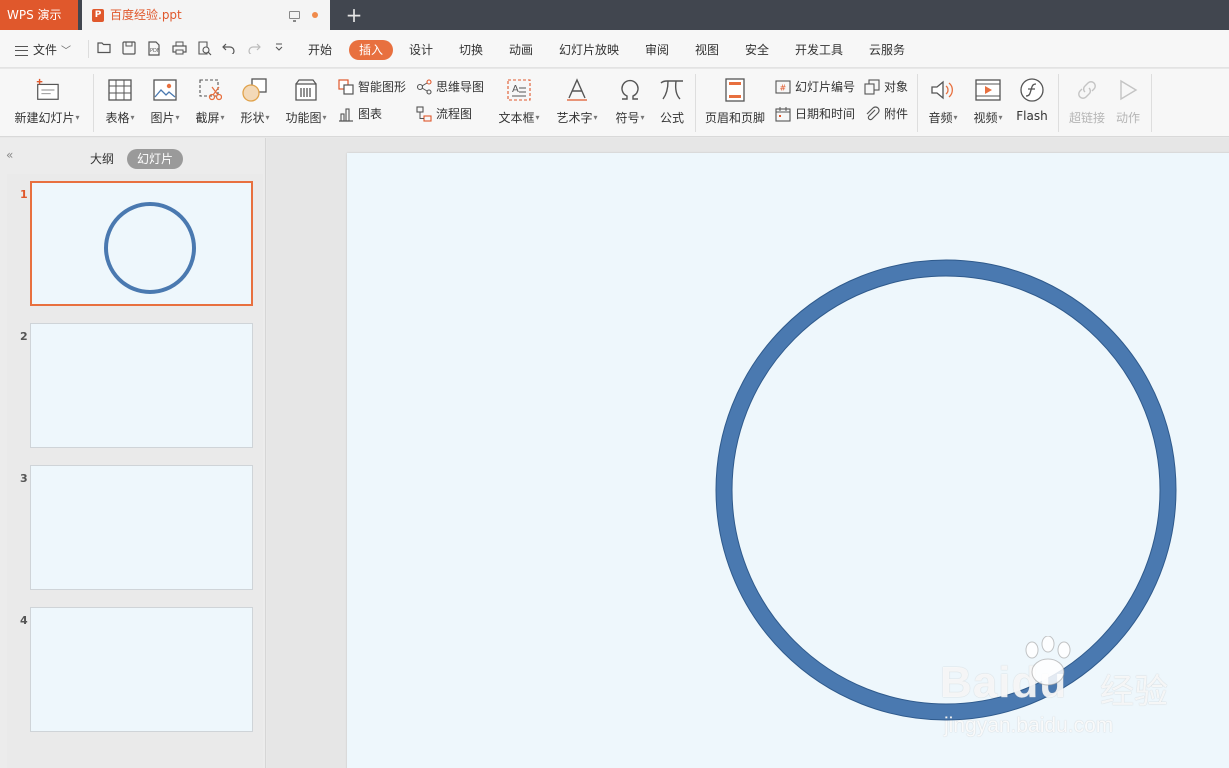 The image size is (1229, 768). I want to click on textbox-label: 文本框, so click(516, 118).